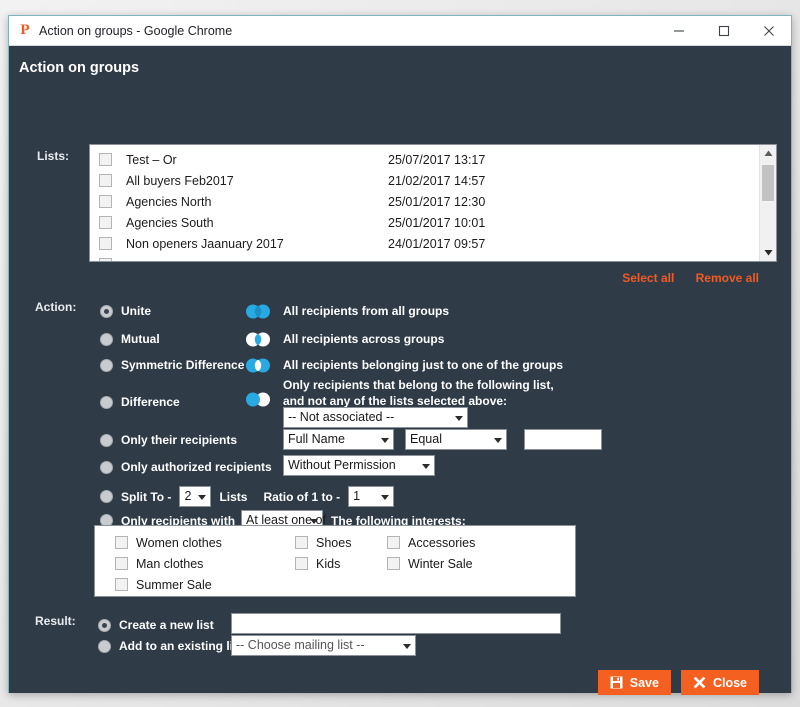  I want to click on select-all-link: Select all, so click(648, 278).